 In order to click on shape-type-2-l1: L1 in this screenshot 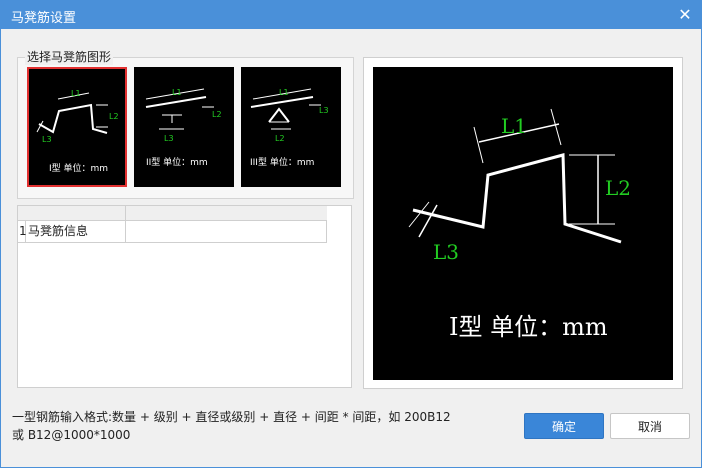, I will do `click(177, 92)`.